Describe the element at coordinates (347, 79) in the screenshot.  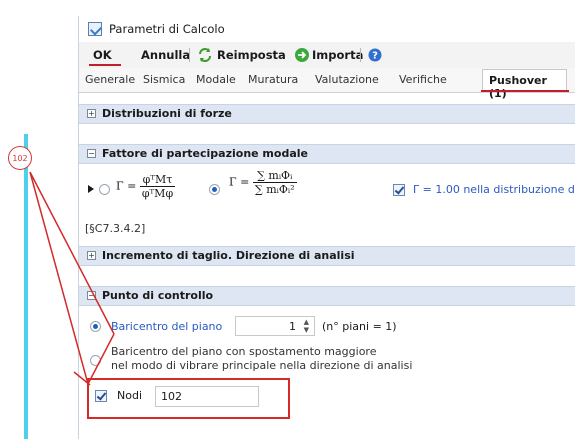
I see `tab-valutazione: Valutazione` at that location.